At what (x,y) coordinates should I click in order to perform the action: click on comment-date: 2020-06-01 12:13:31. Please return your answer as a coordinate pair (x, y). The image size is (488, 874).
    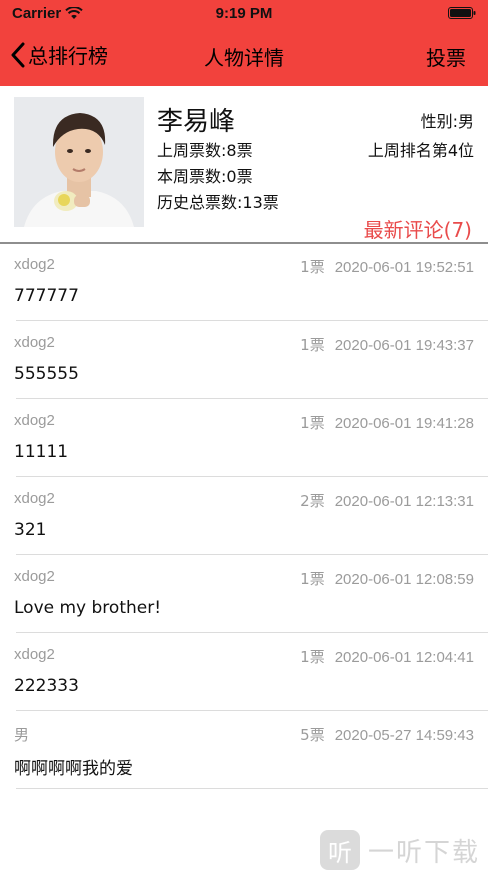
    Looking at the image, I should click on (404, 501).